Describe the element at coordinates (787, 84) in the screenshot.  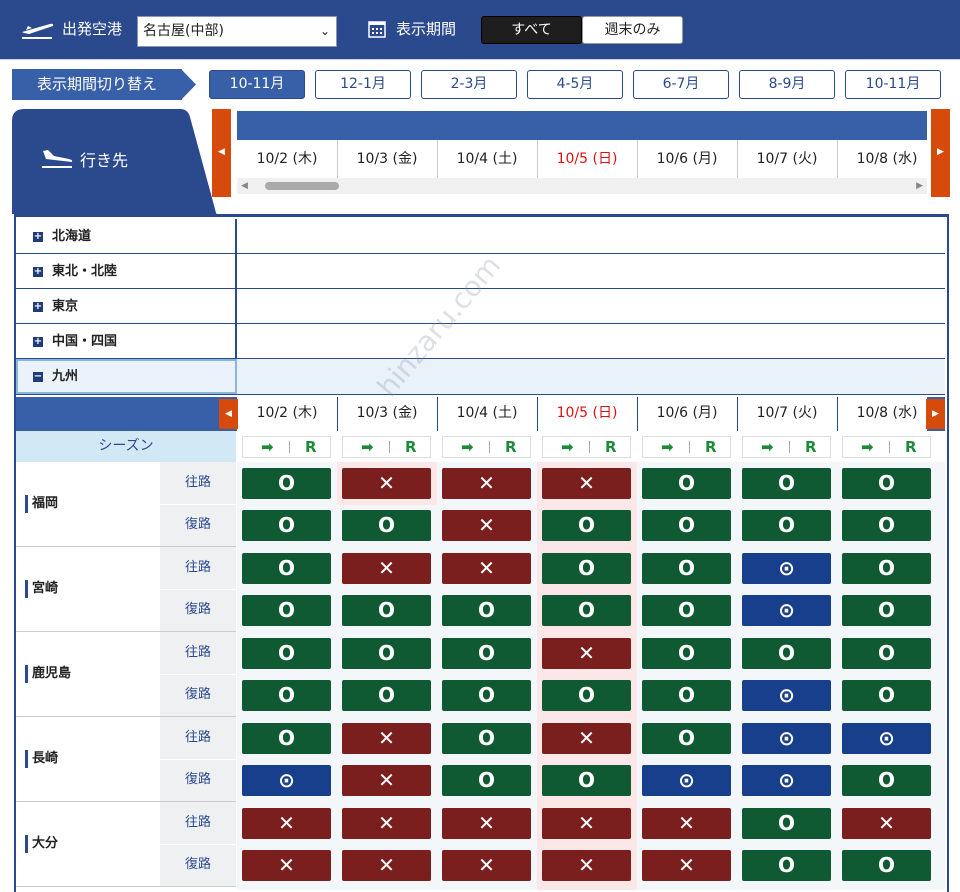
I see `period-button-5: 8-9月` at that location.